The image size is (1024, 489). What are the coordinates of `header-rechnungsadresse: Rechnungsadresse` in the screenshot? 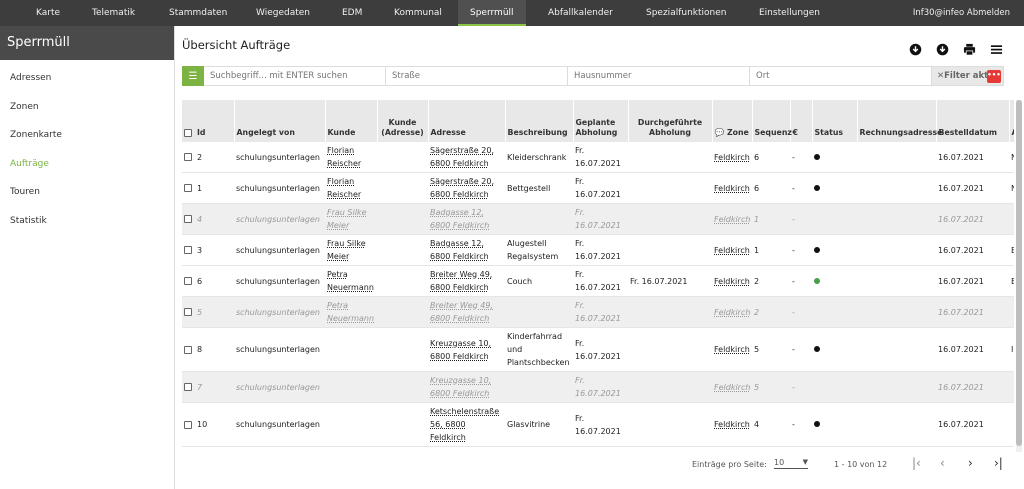 It's located at (899, 121).